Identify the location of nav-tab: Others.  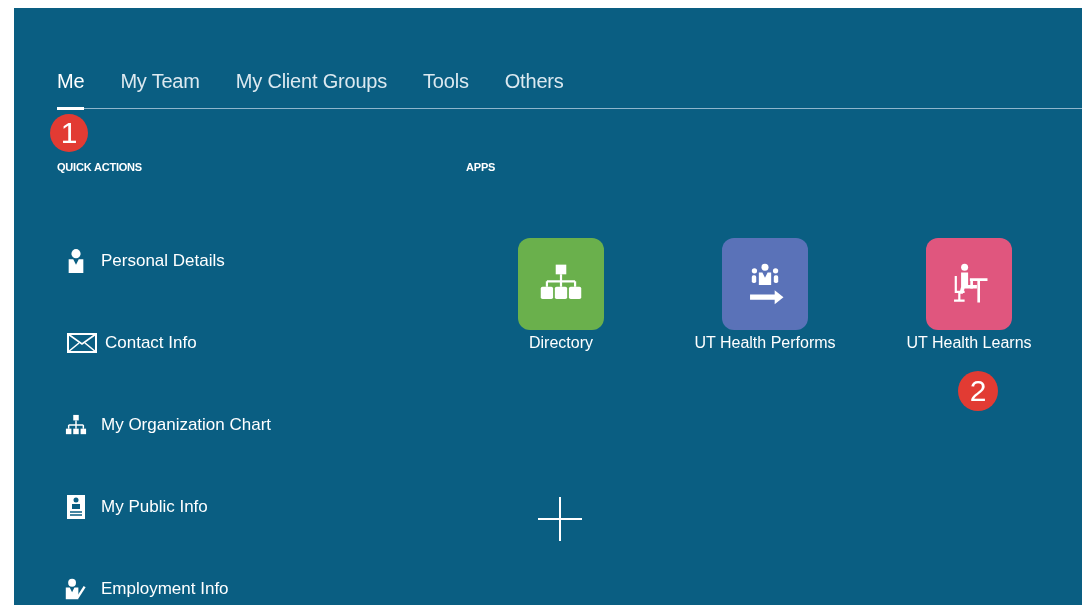
(534, 90).